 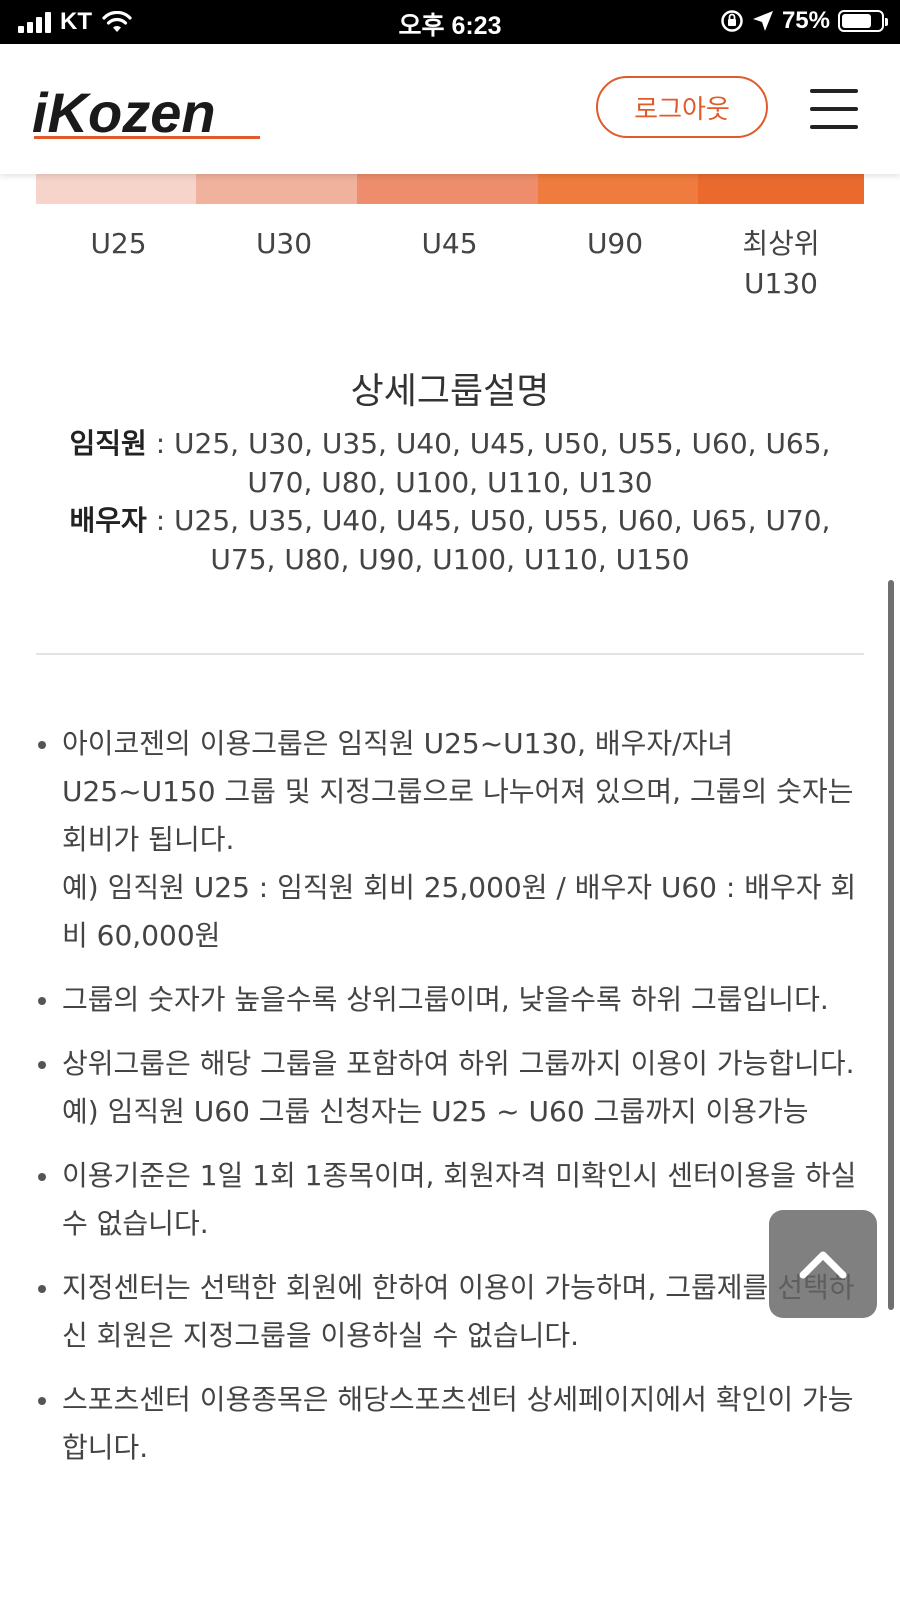 I want to click on level-label: U45, so click(x=449, y=243).